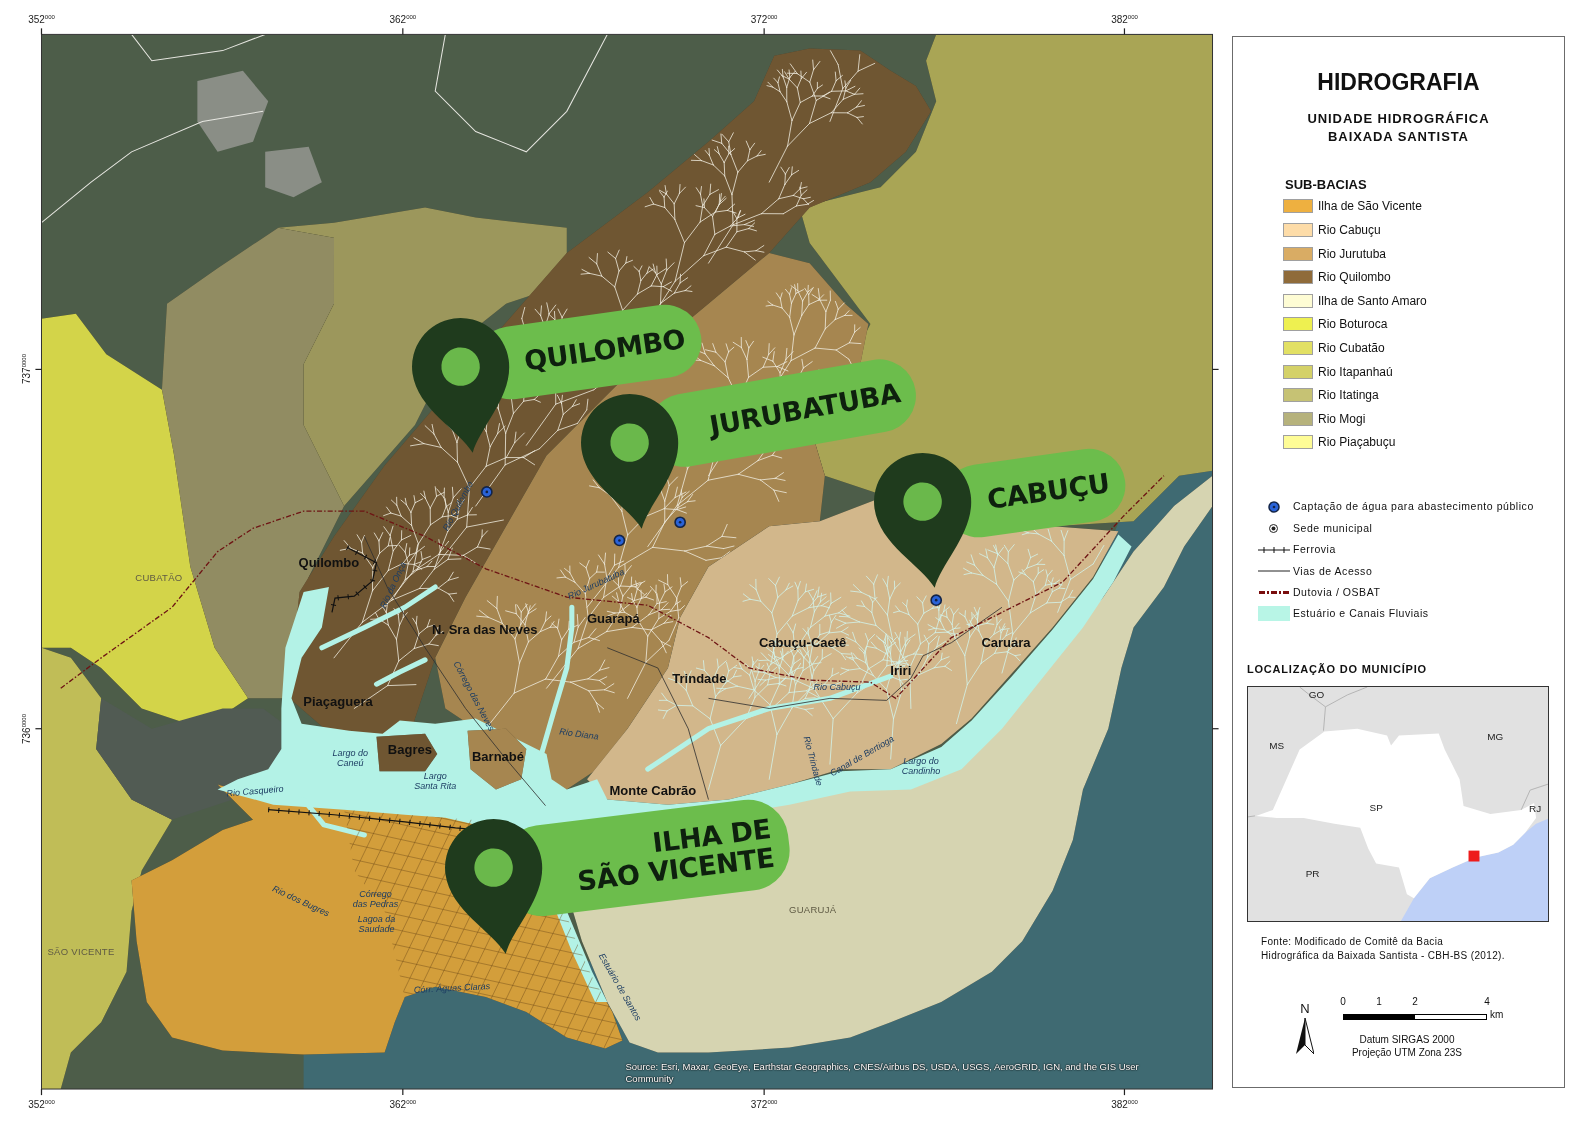  I want to click on state-label: MS, so click(1277, 746).